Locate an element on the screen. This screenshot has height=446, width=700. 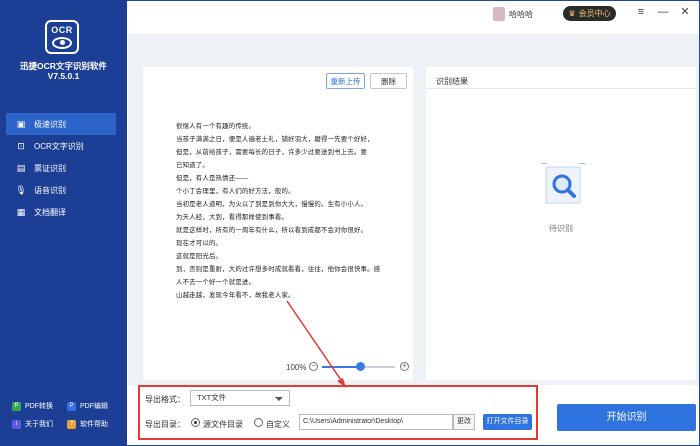
close-icon: ✕ is located at coordinates (685, 12).